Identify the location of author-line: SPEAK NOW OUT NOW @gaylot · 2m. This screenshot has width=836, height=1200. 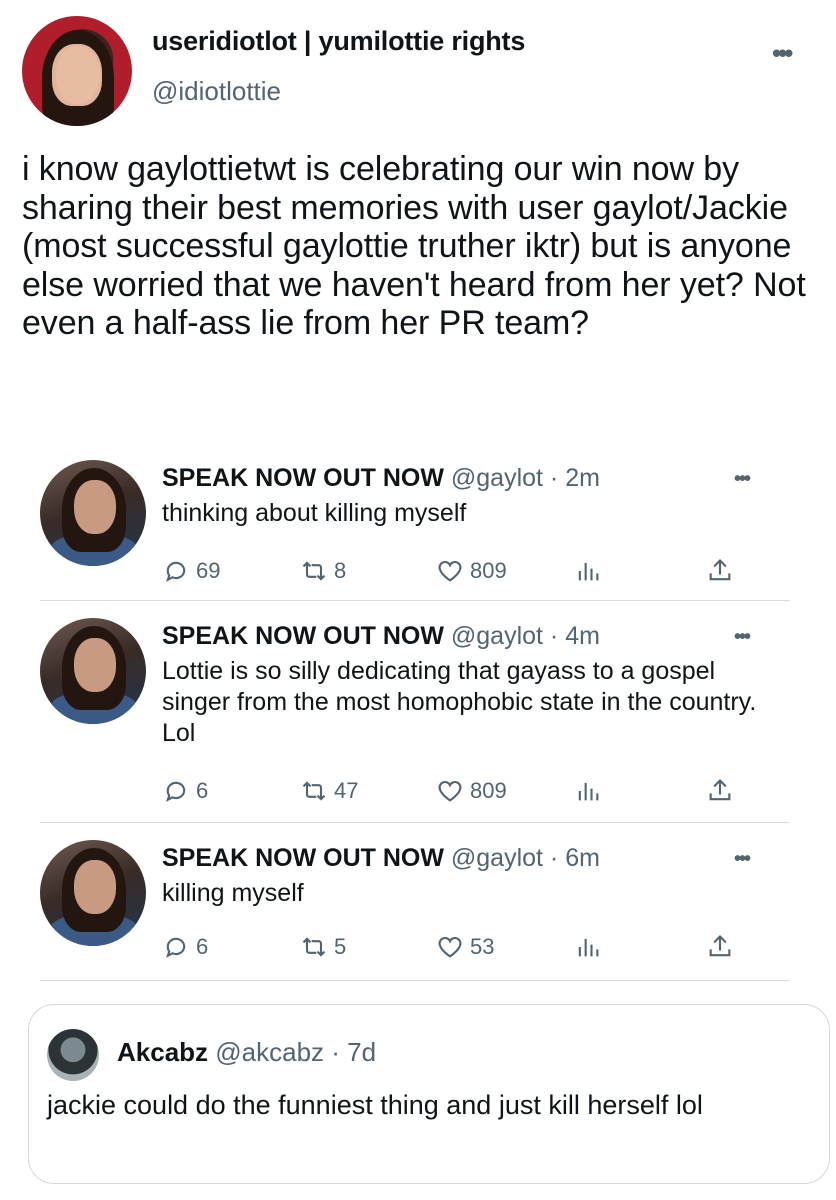
(381, 478).